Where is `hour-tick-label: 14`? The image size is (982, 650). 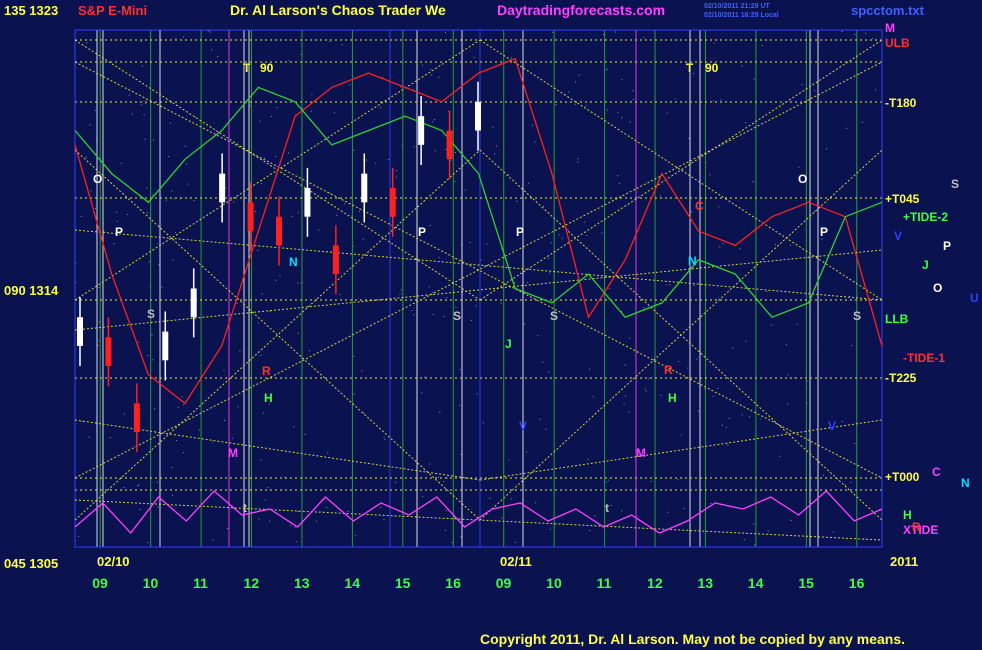 hour-tick-label: 14 is located at coordinates (756, 583).